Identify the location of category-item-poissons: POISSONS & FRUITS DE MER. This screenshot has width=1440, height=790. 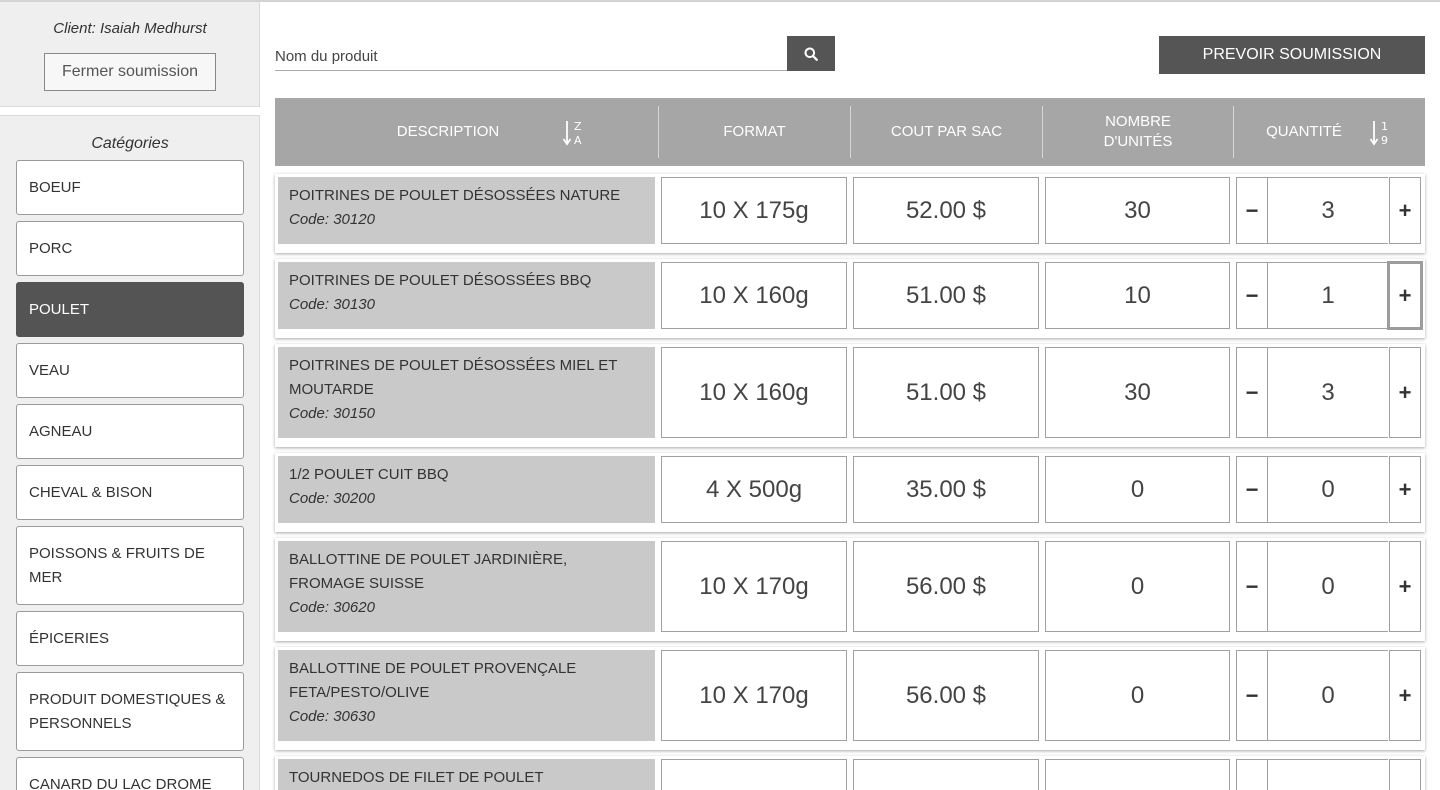
(130, 565).